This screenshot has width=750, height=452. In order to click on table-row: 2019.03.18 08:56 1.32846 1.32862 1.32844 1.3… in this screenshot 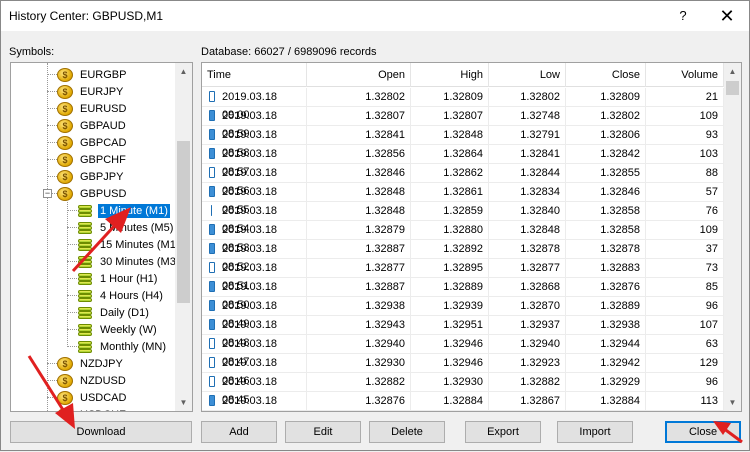, I will do `click(463, 180)`.